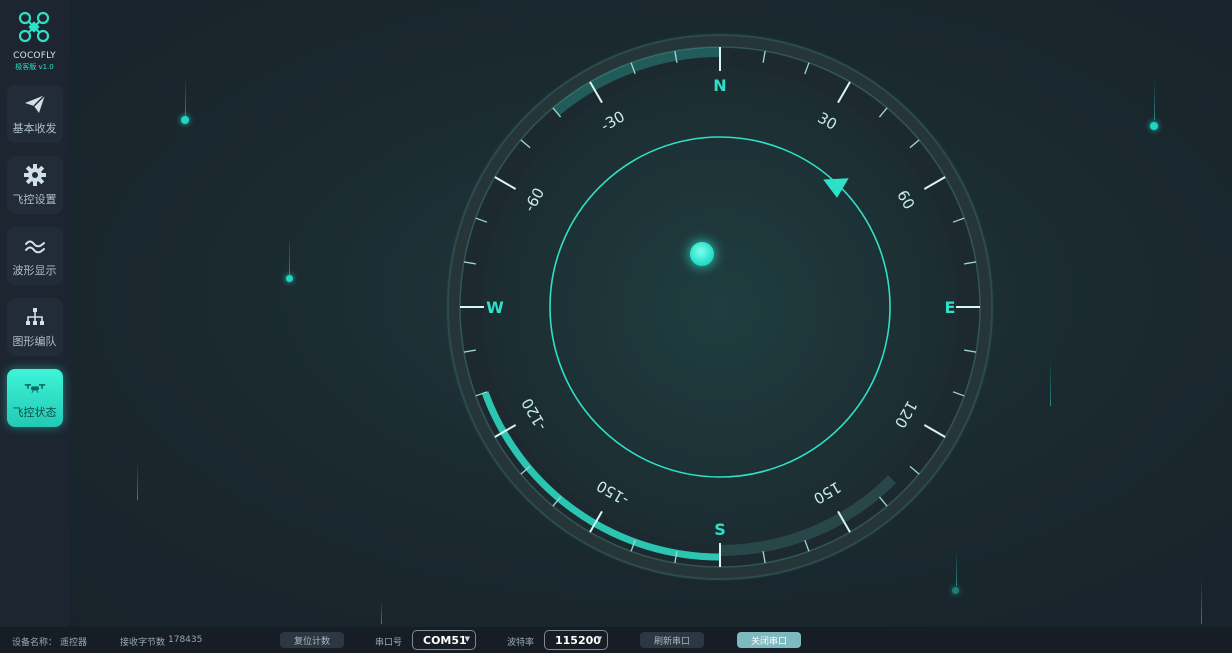 The image size is (1232, 653). I want to click on serial-port-value: COM51, so click(445, 640).